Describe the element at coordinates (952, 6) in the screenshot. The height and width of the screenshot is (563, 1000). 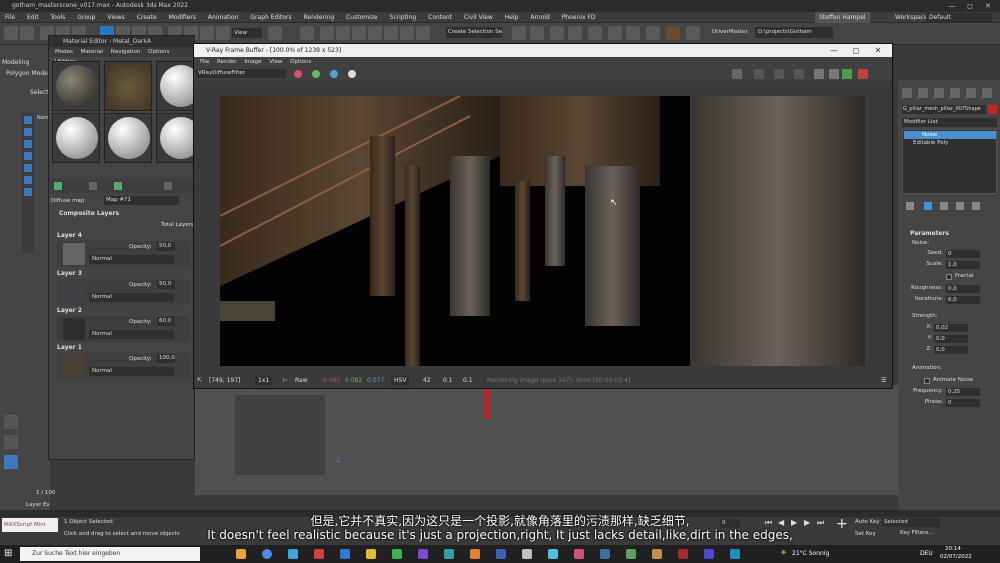
I see `minimize-button: —` at that location.